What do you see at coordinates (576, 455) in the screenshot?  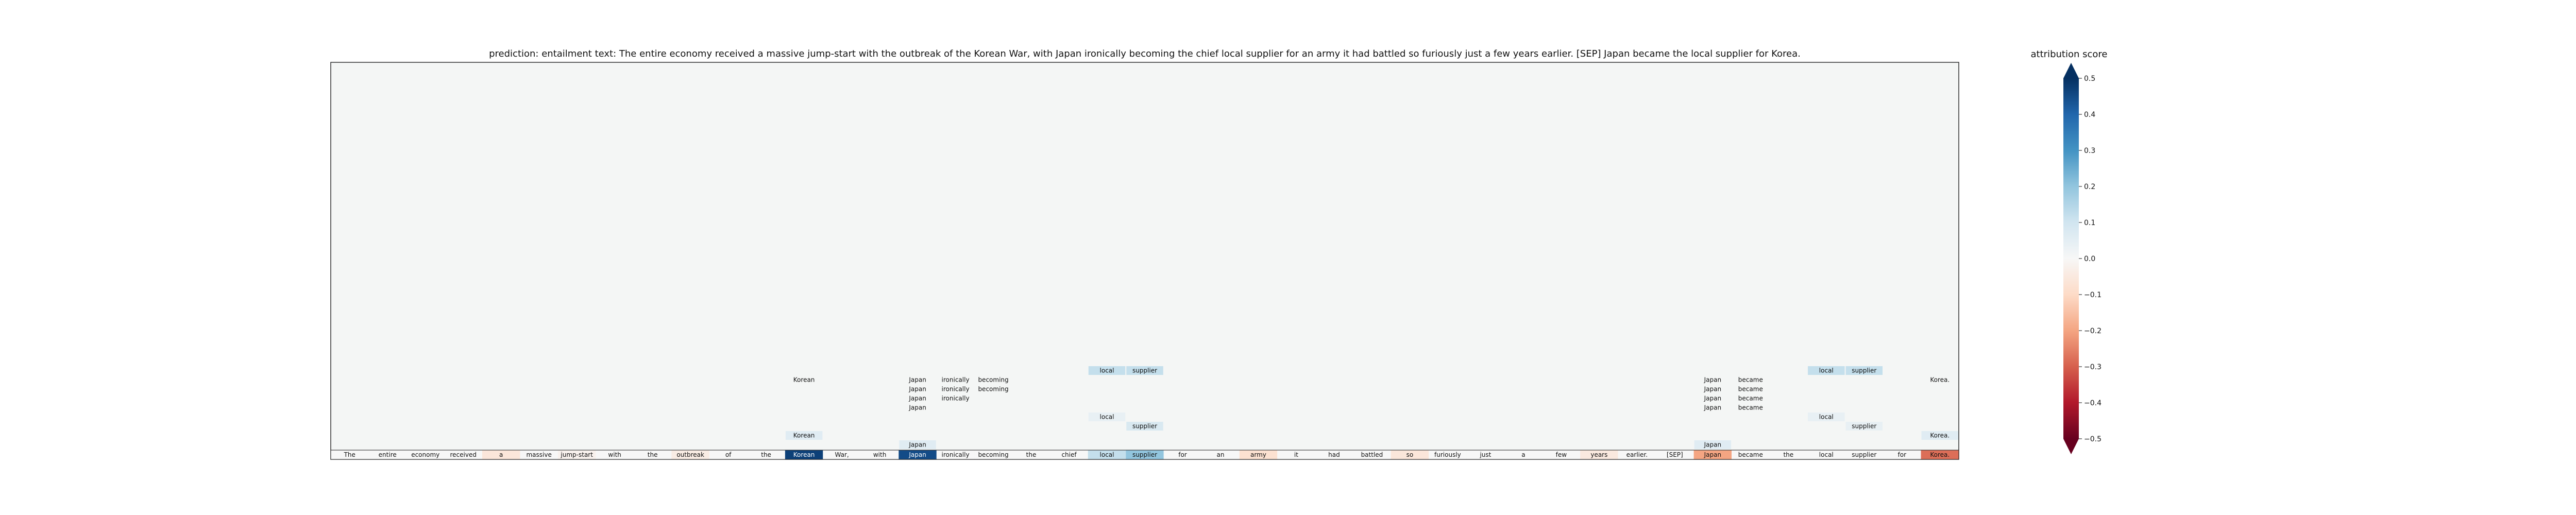 I see `token-label: jump-start` at bounding box center [576, 455].